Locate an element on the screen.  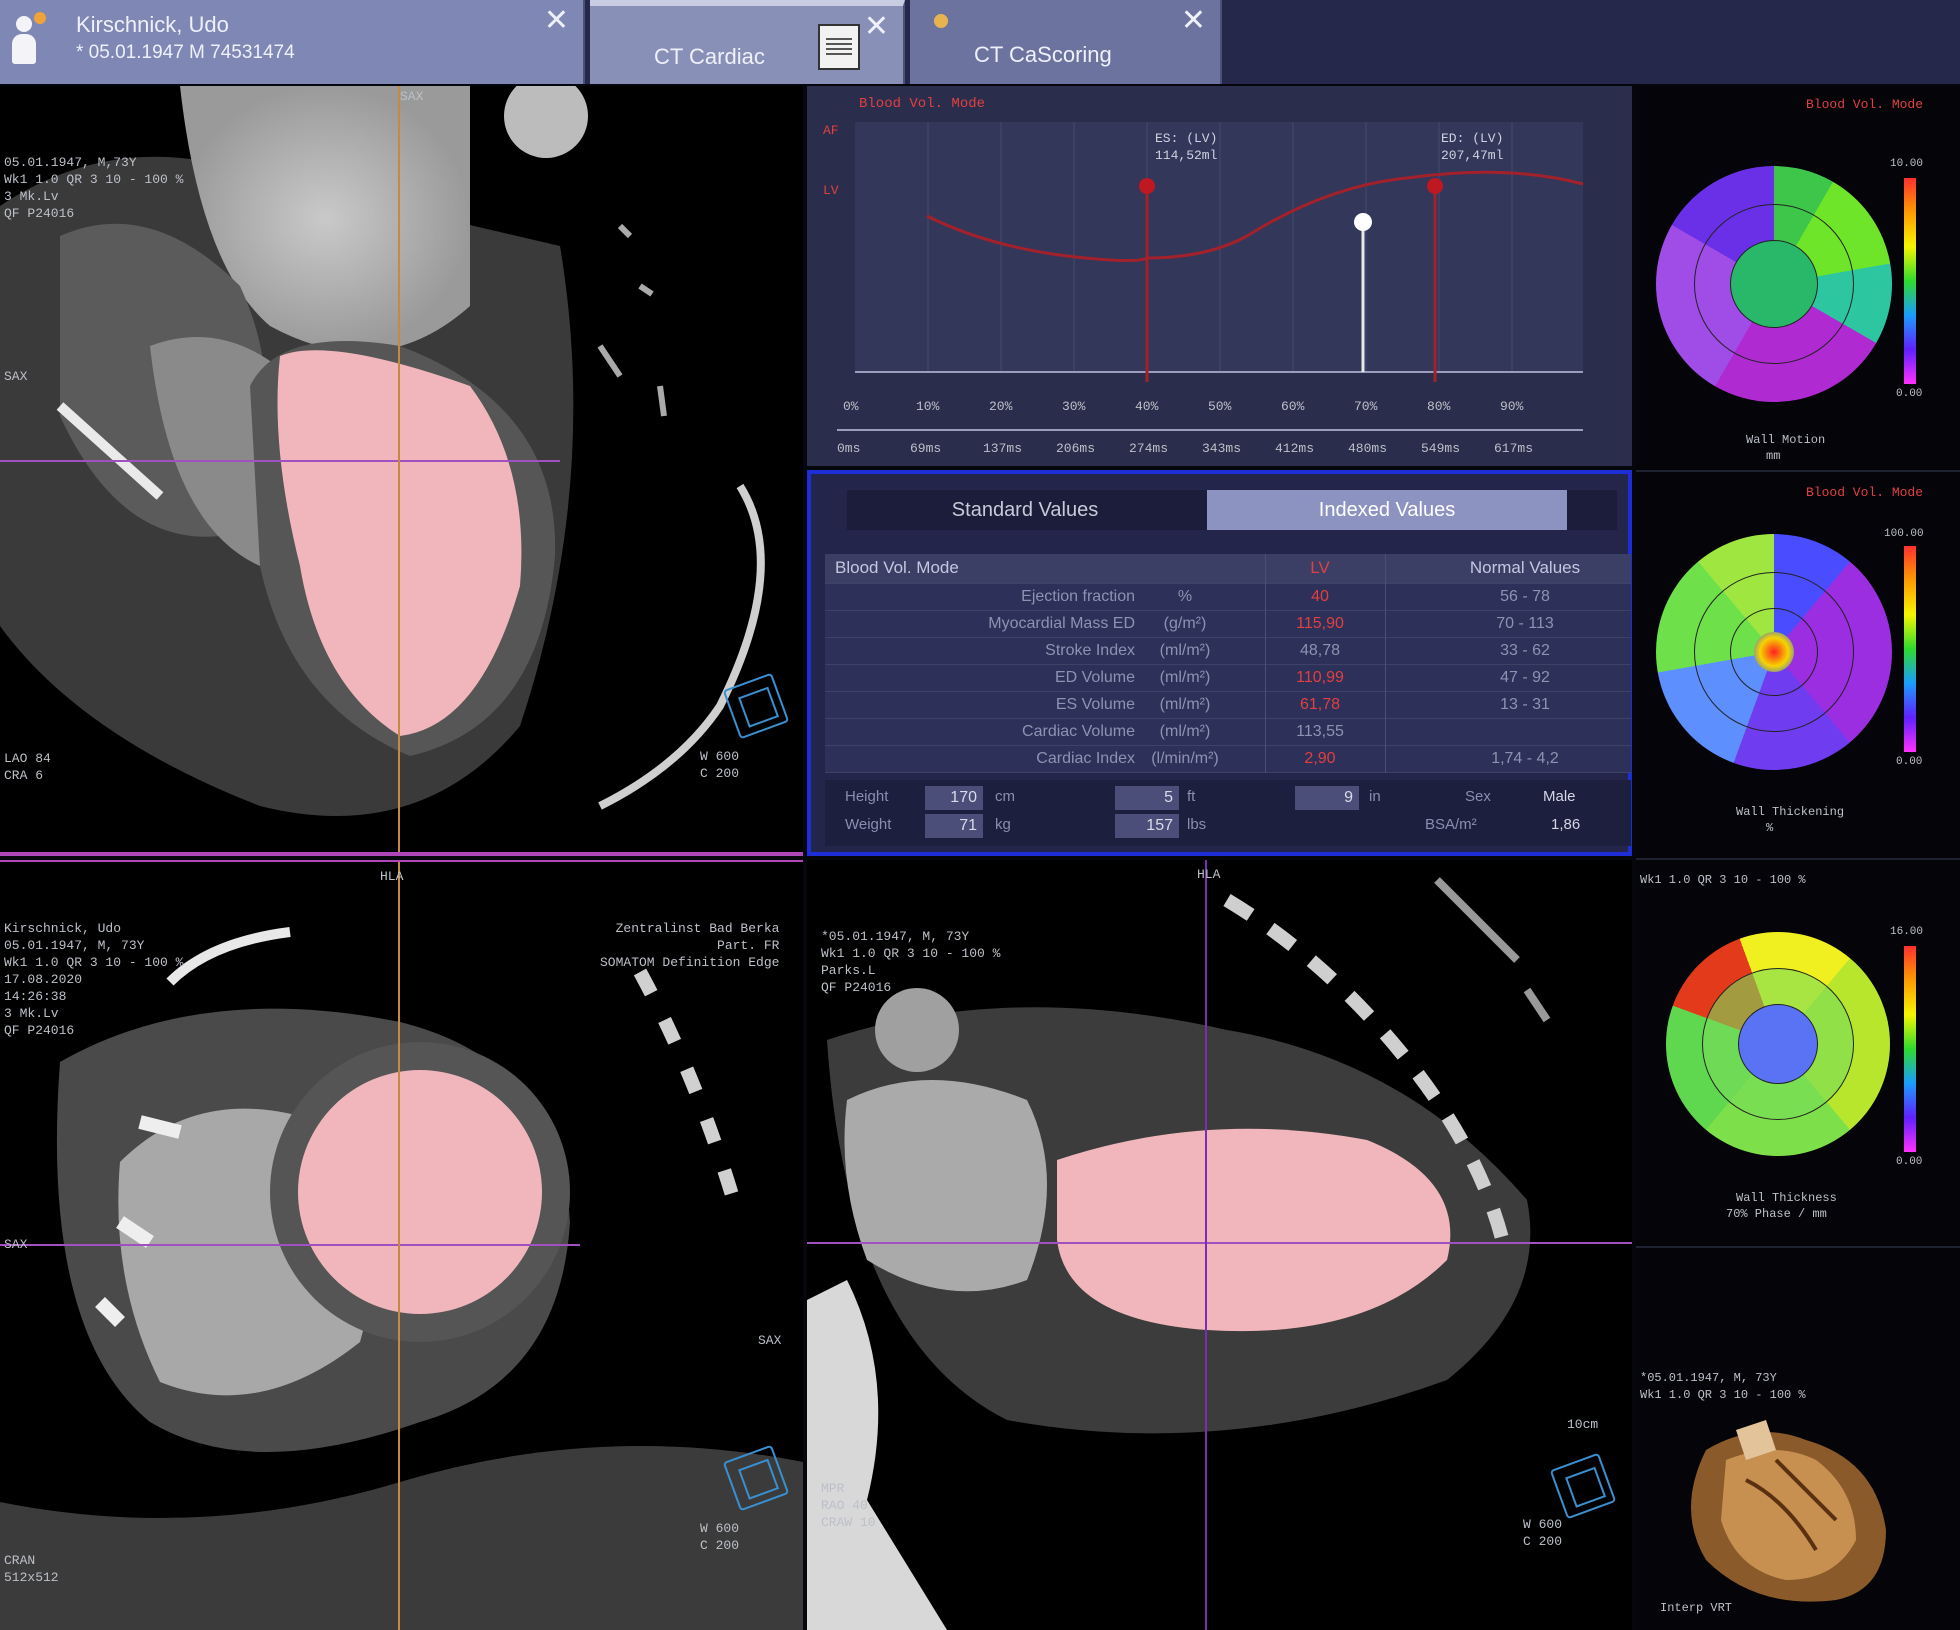
table-header: Blood Vol. Mode LV Normal Values is located at coordinates (1228, 569).